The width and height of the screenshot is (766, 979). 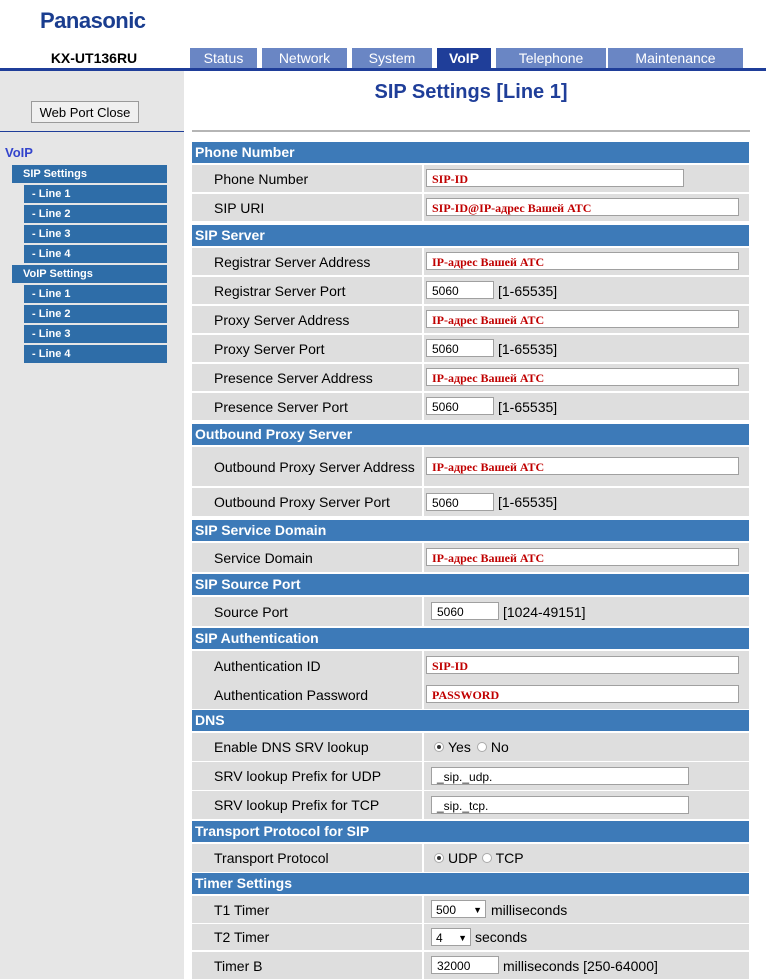 I want to click on service-domain-input: IP-адрес Вашей АТС, so click(x=582, y=557).